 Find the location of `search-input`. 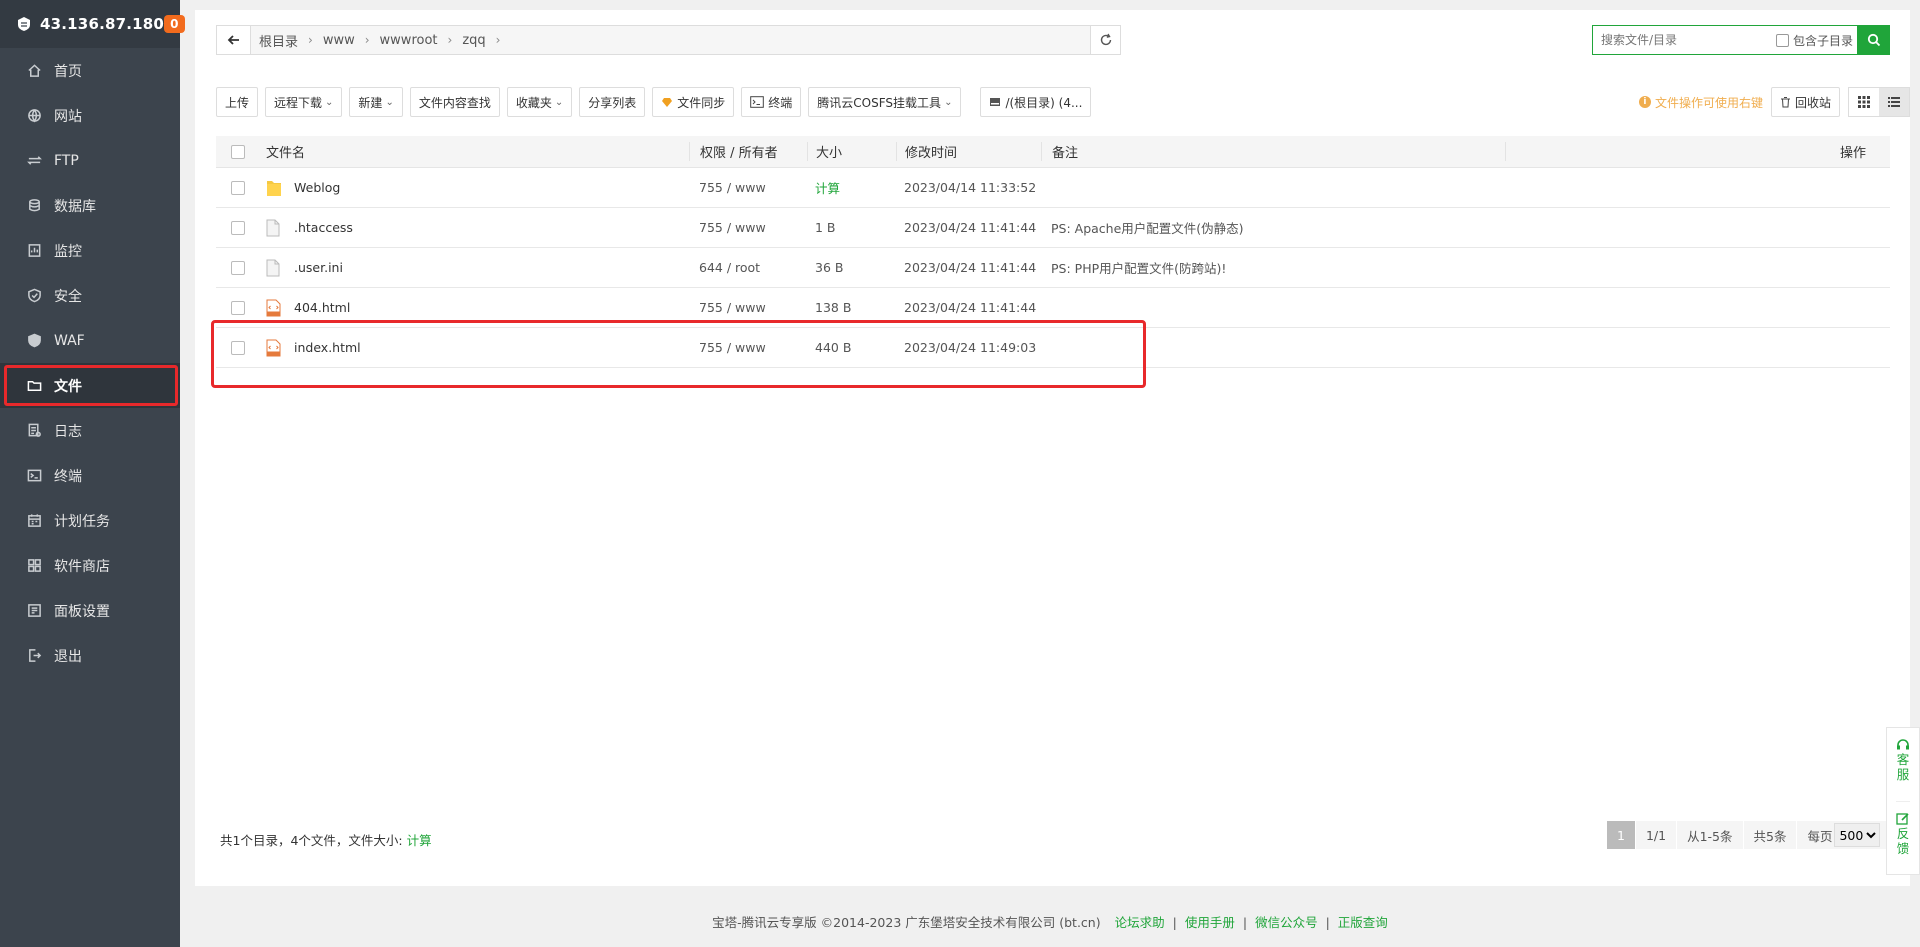

search-input is located at coordinates (1678, 40).